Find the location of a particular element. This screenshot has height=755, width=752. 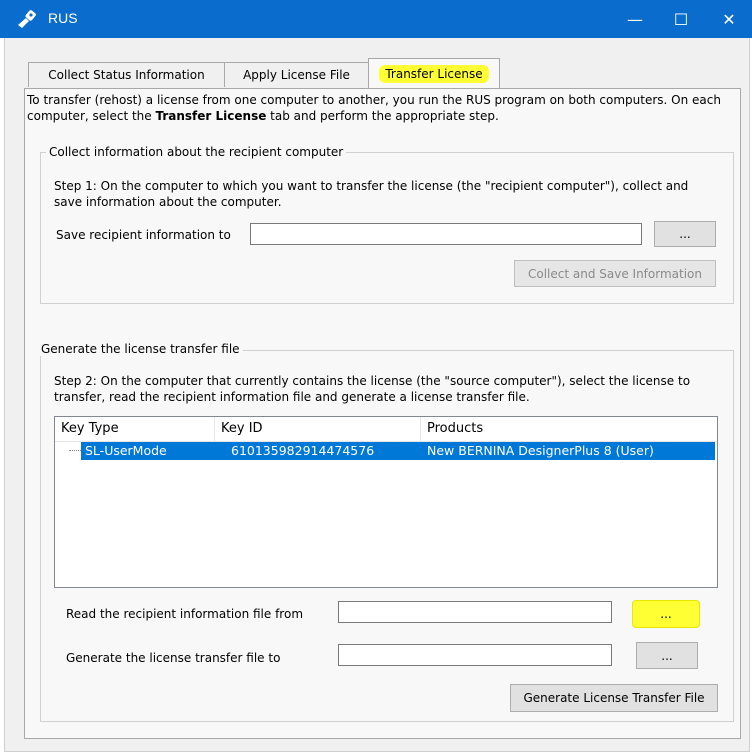

tab-transfer-license: Transfer License is located at coordinates (434, 73).